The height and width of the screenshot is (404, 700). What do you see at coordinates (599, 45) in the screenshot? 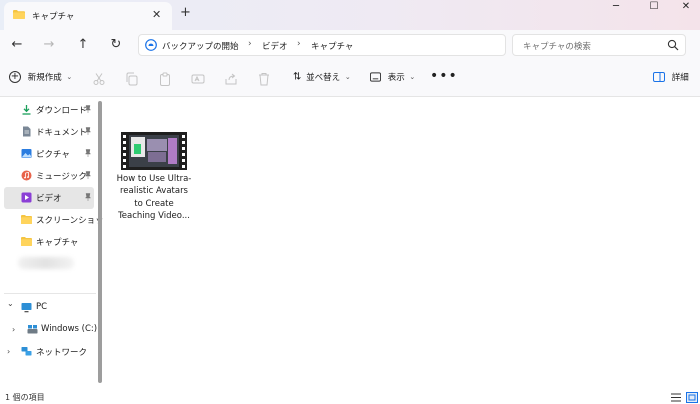
I see `search-input: キャプチャの検索` at bounding box center [599, 45].